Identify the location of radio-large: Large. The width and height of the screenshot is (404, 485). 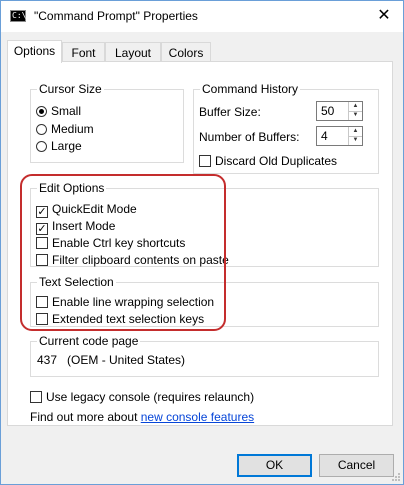
(59, 146).